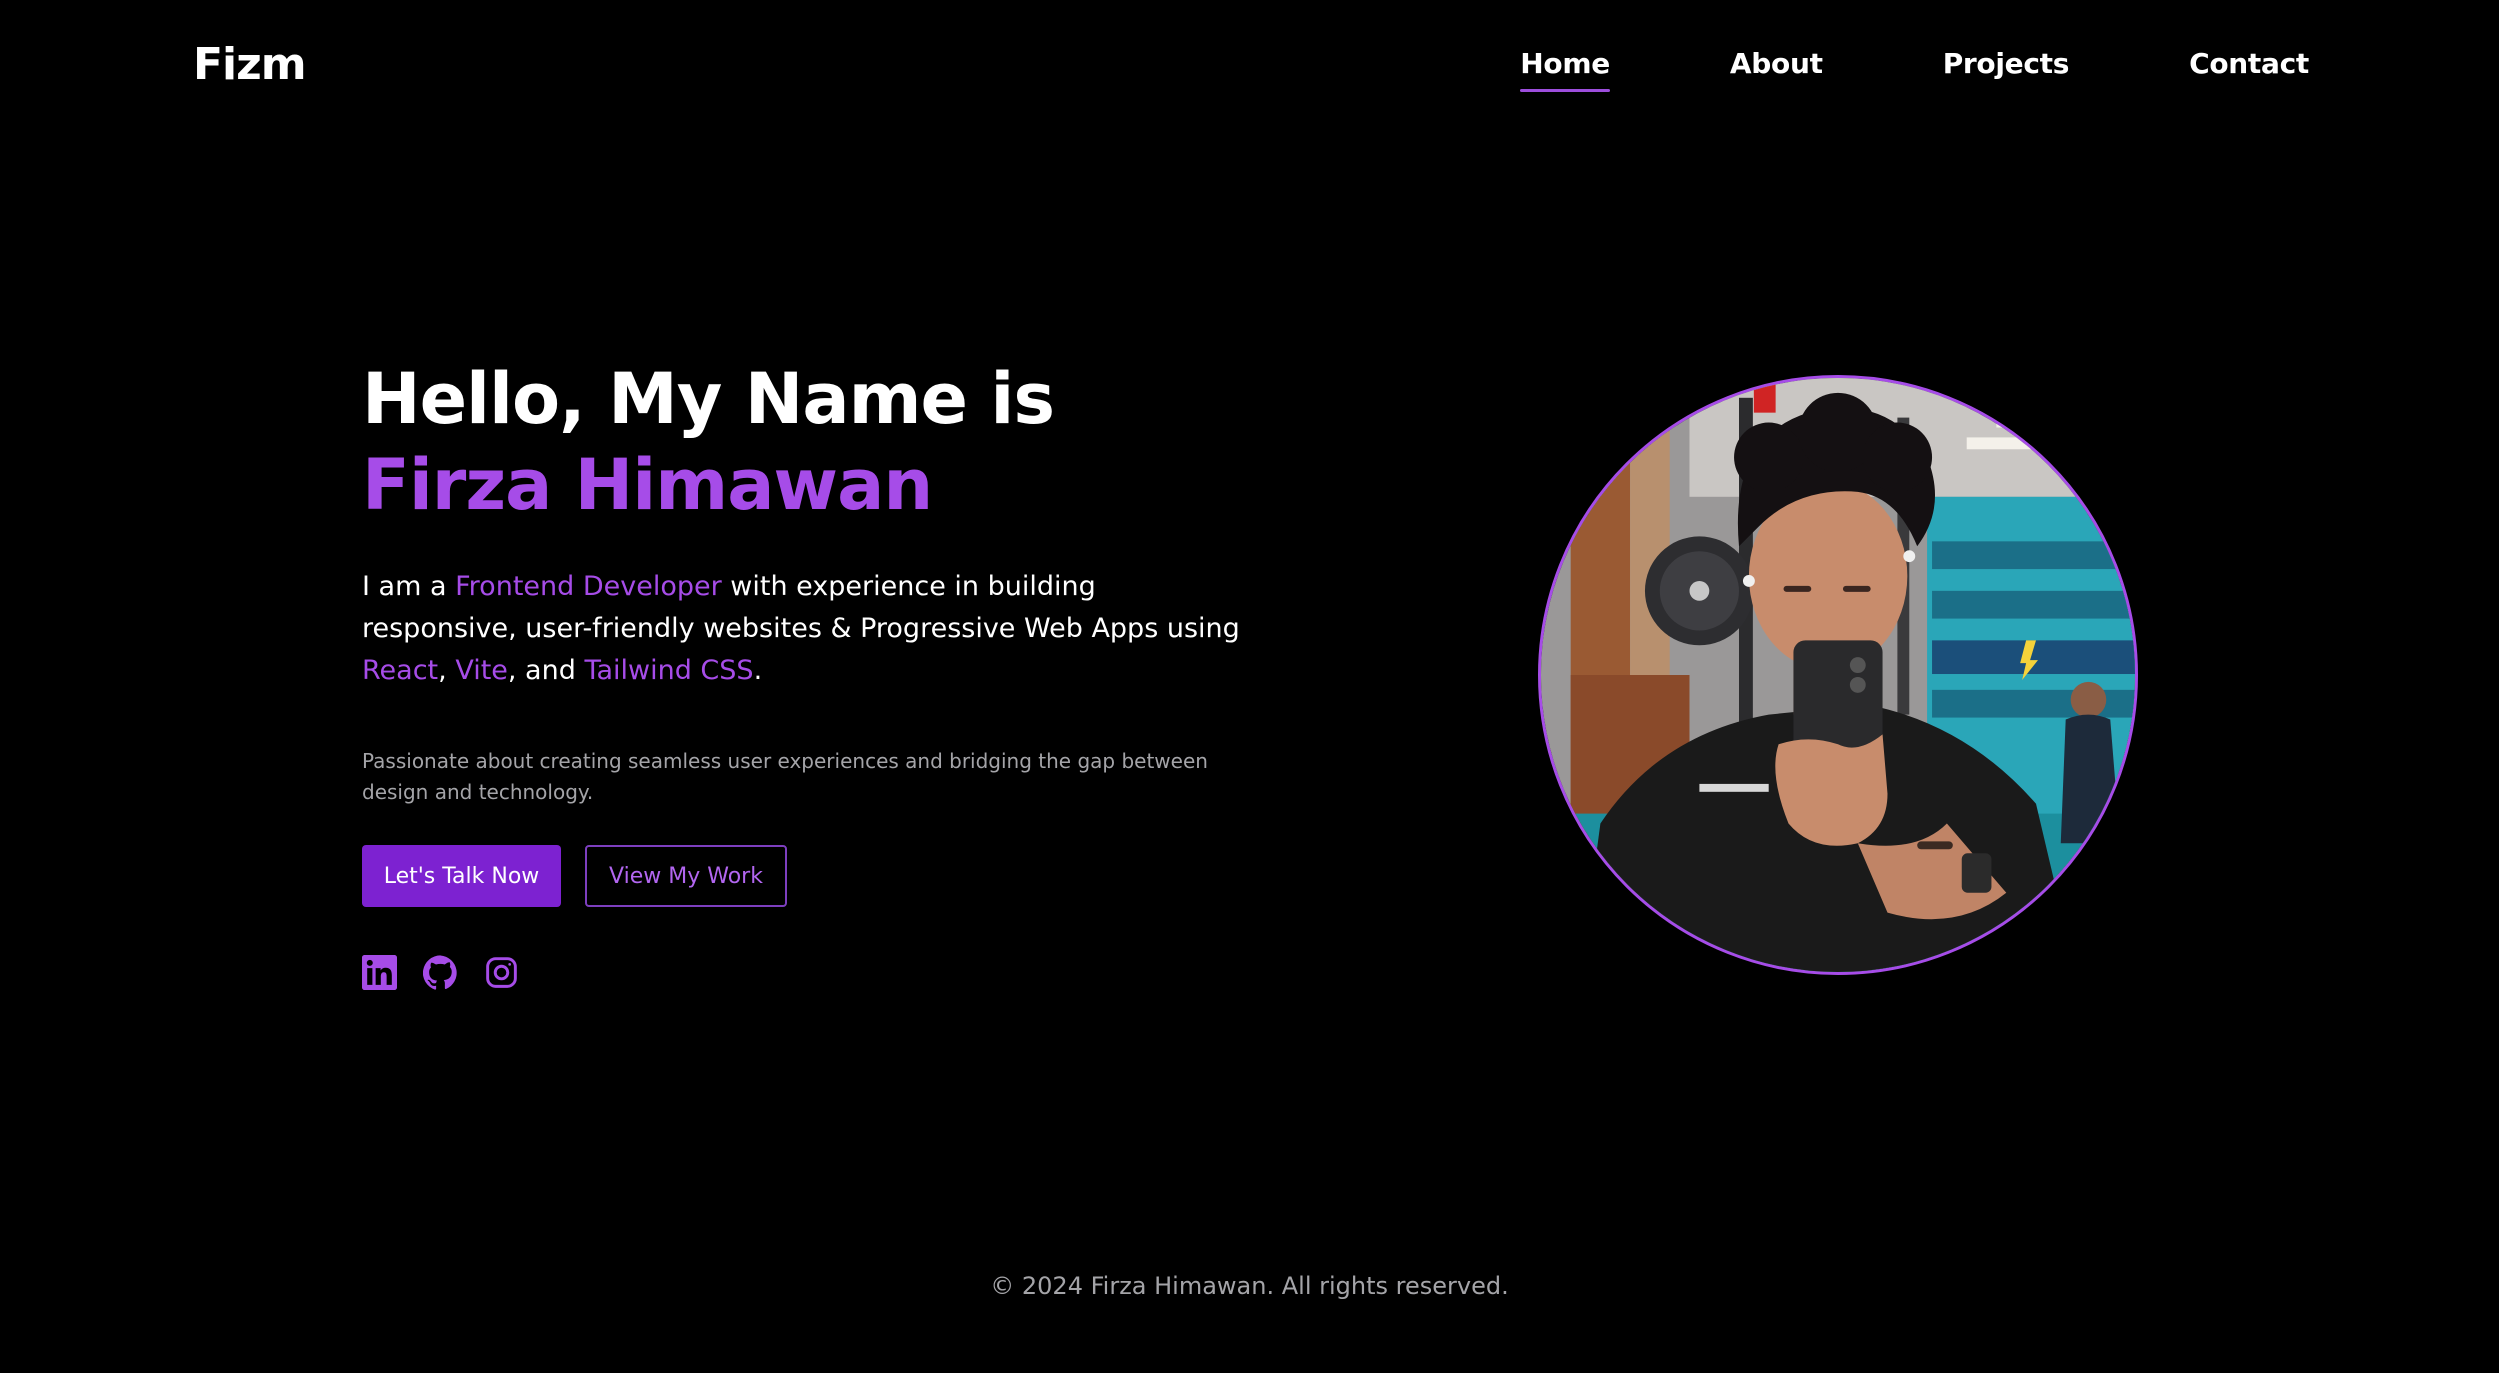 The width and height of the screenshot is (2499, 1373). Describe the element at coordinates (461, 876) in the screenshot. I see `lets-talk-button: Let's Talk Now` at that location.